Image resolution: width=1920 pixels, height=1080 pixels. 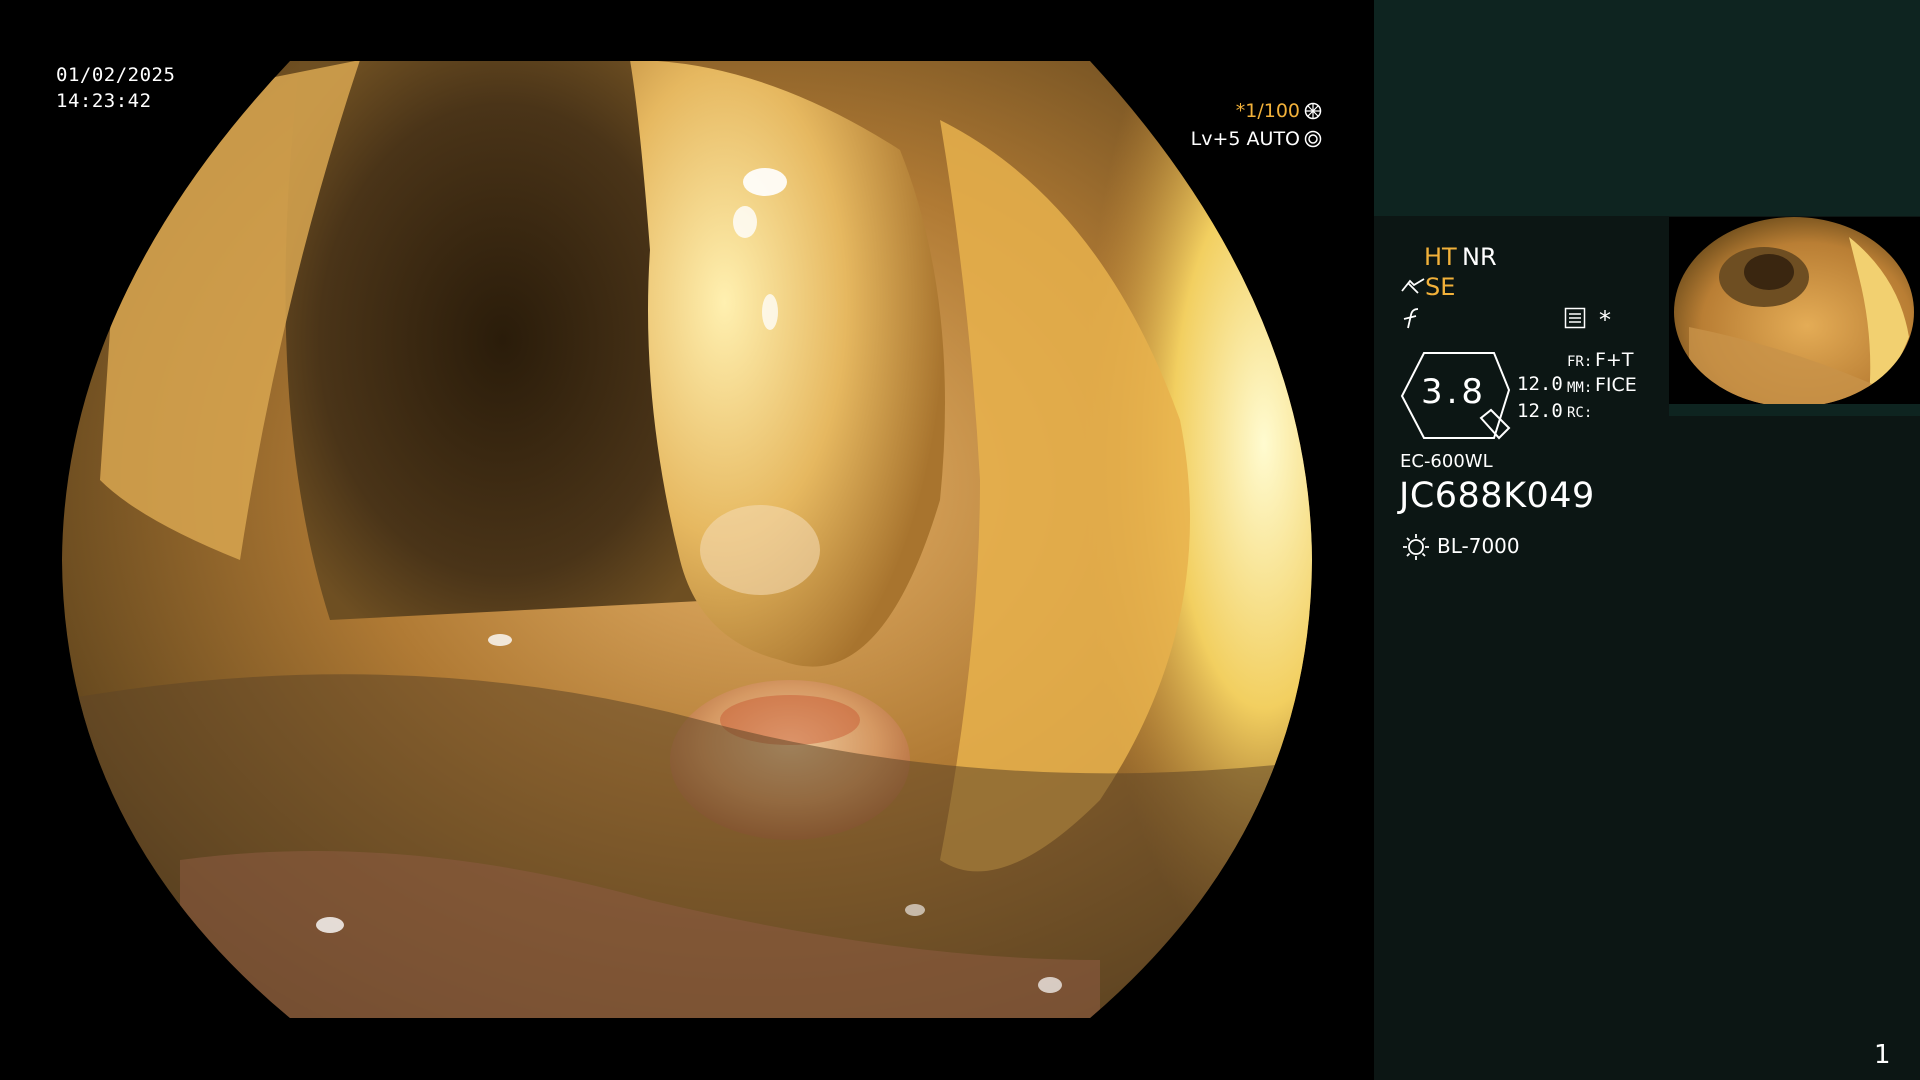 What do you see at coordinates (1616, 385) in the screenshot?
I see `mm-value: FICE` at bounding box center [1616, 385].